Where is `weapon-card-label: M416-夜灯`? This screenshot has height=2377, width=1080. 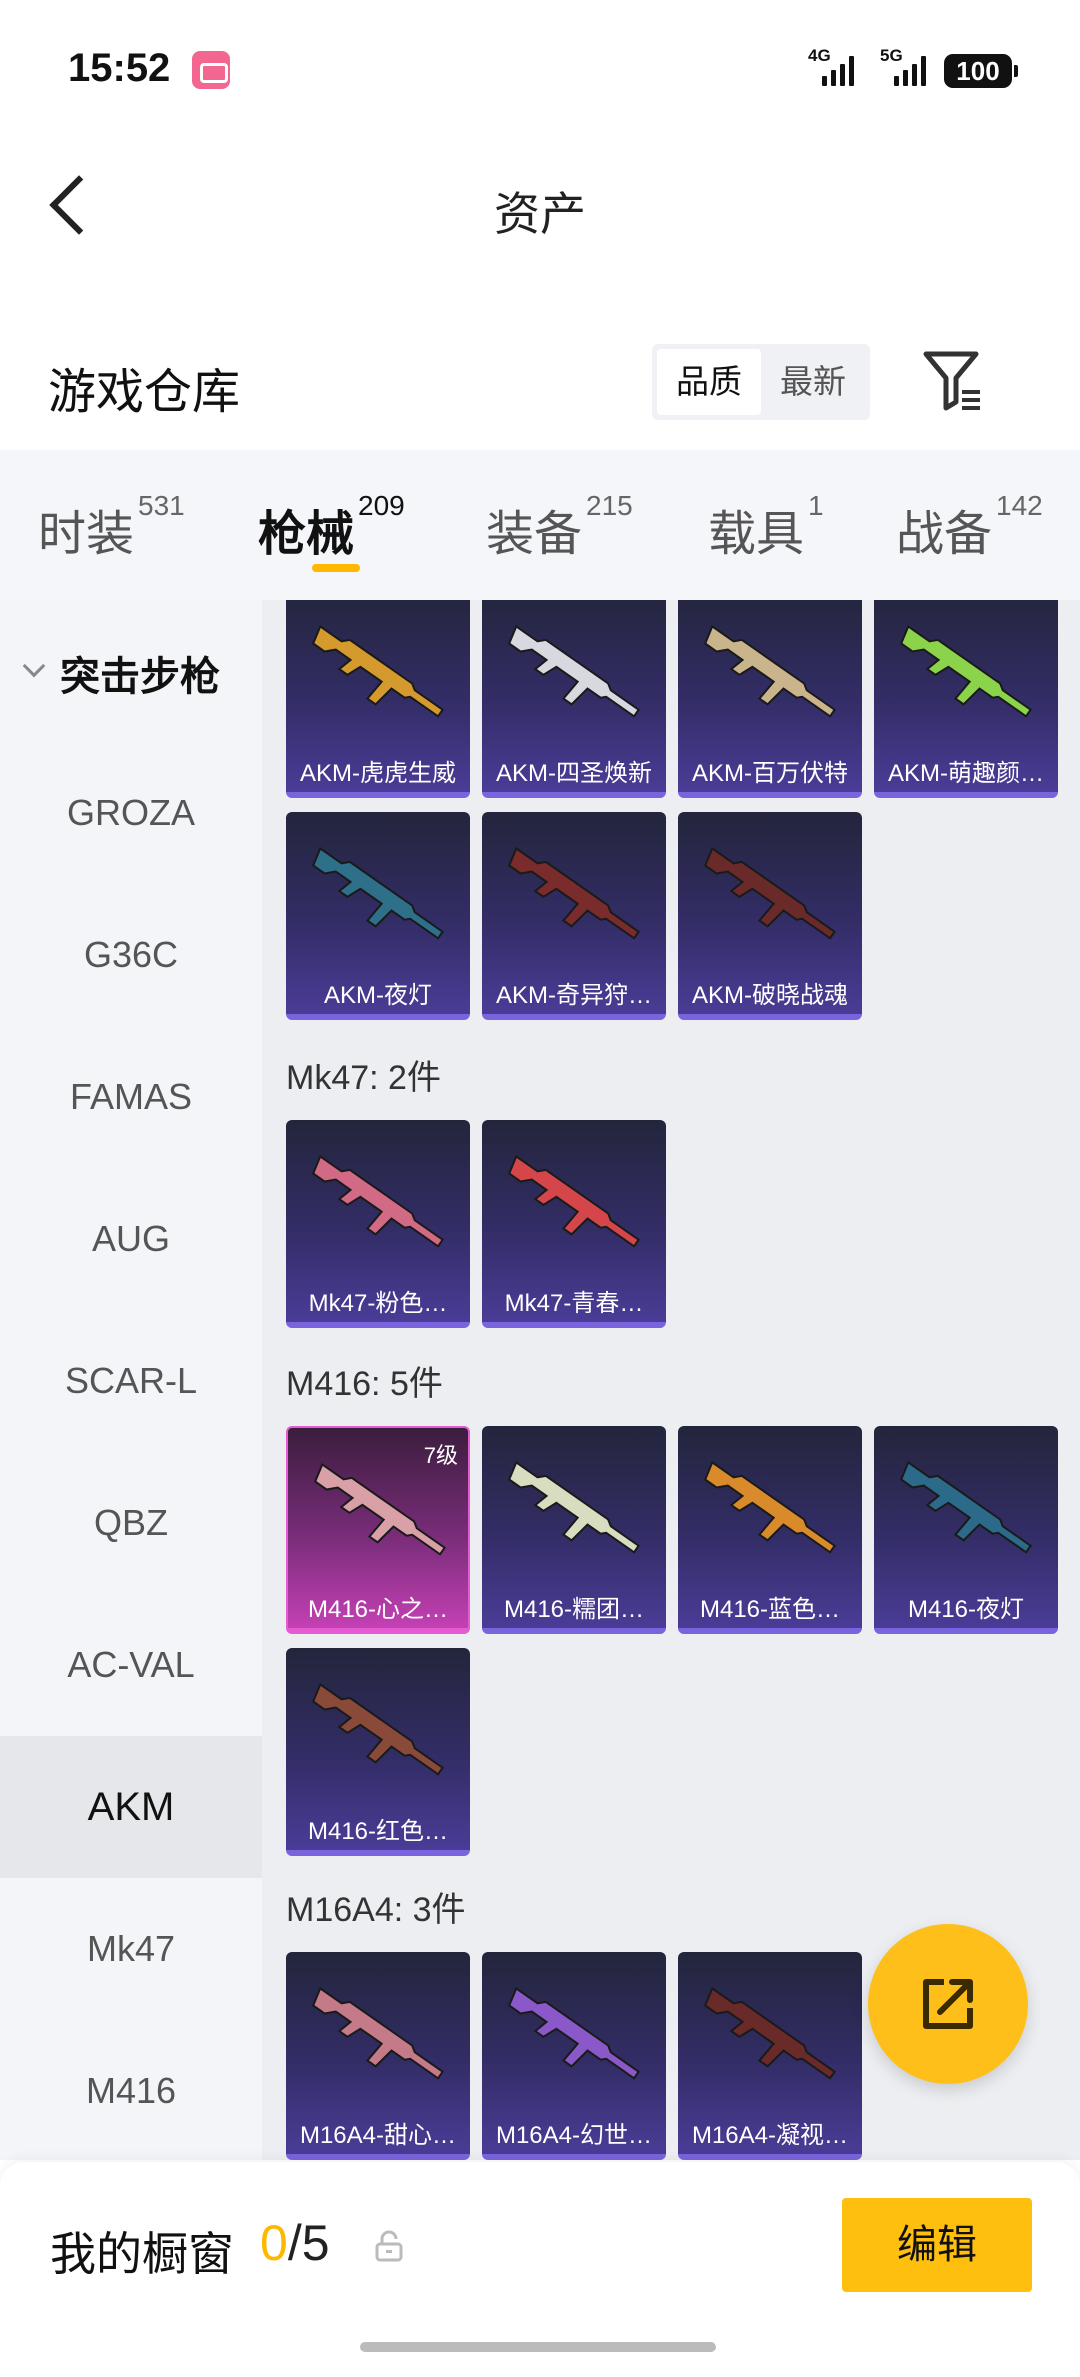 weapon-card-label: M416-夜灯 is located at coordinates (966, 1609).